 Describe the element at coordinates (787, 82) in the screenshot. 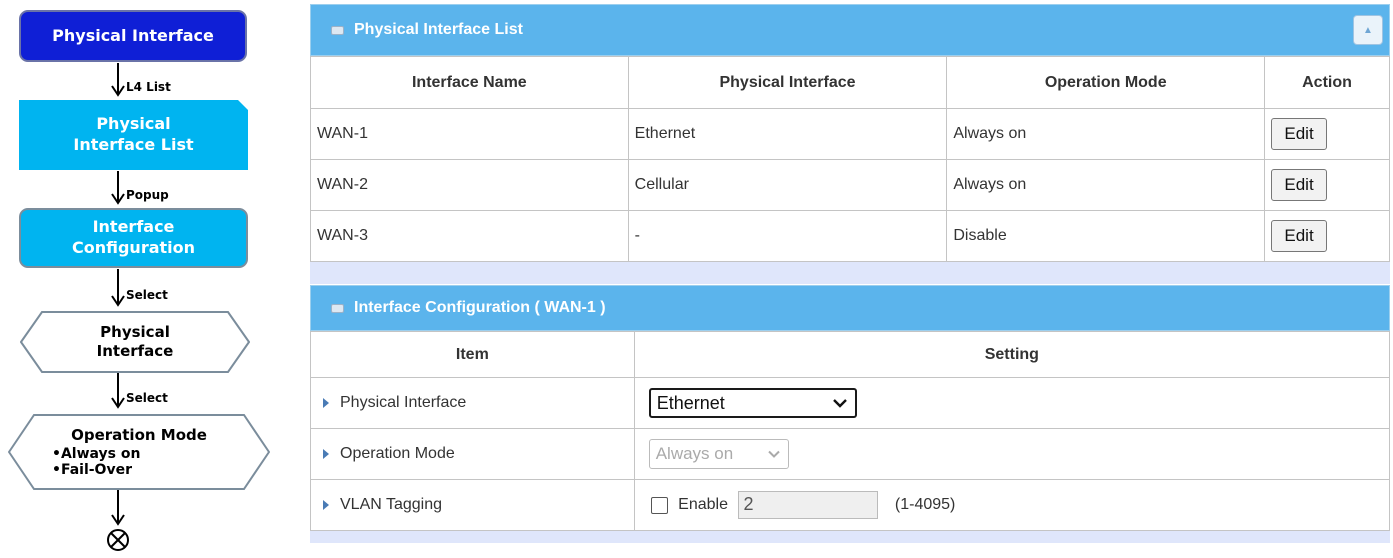

I see `column-header-physical-interface: Physical Interface` at that location.